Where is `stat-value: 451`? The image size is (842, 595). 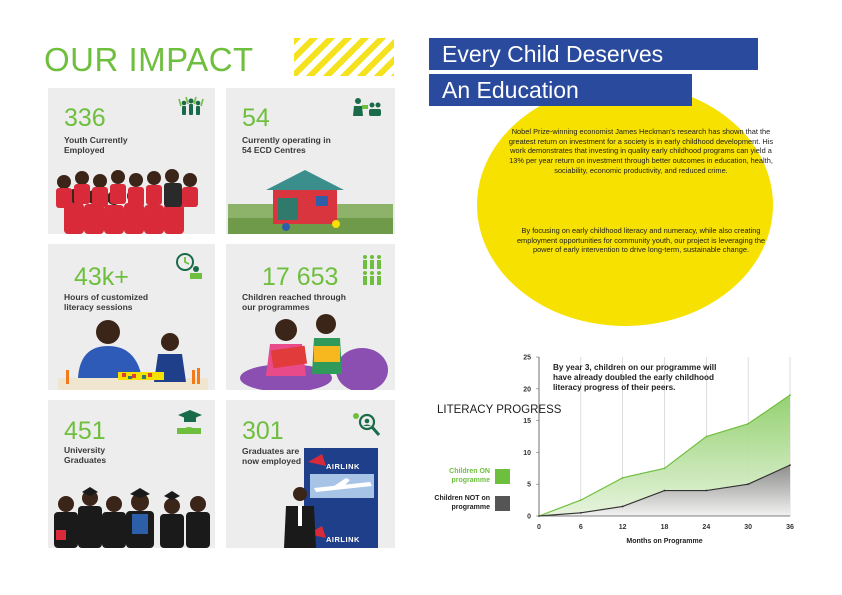
stat-value: 451 is located at coordinates (85, 431).